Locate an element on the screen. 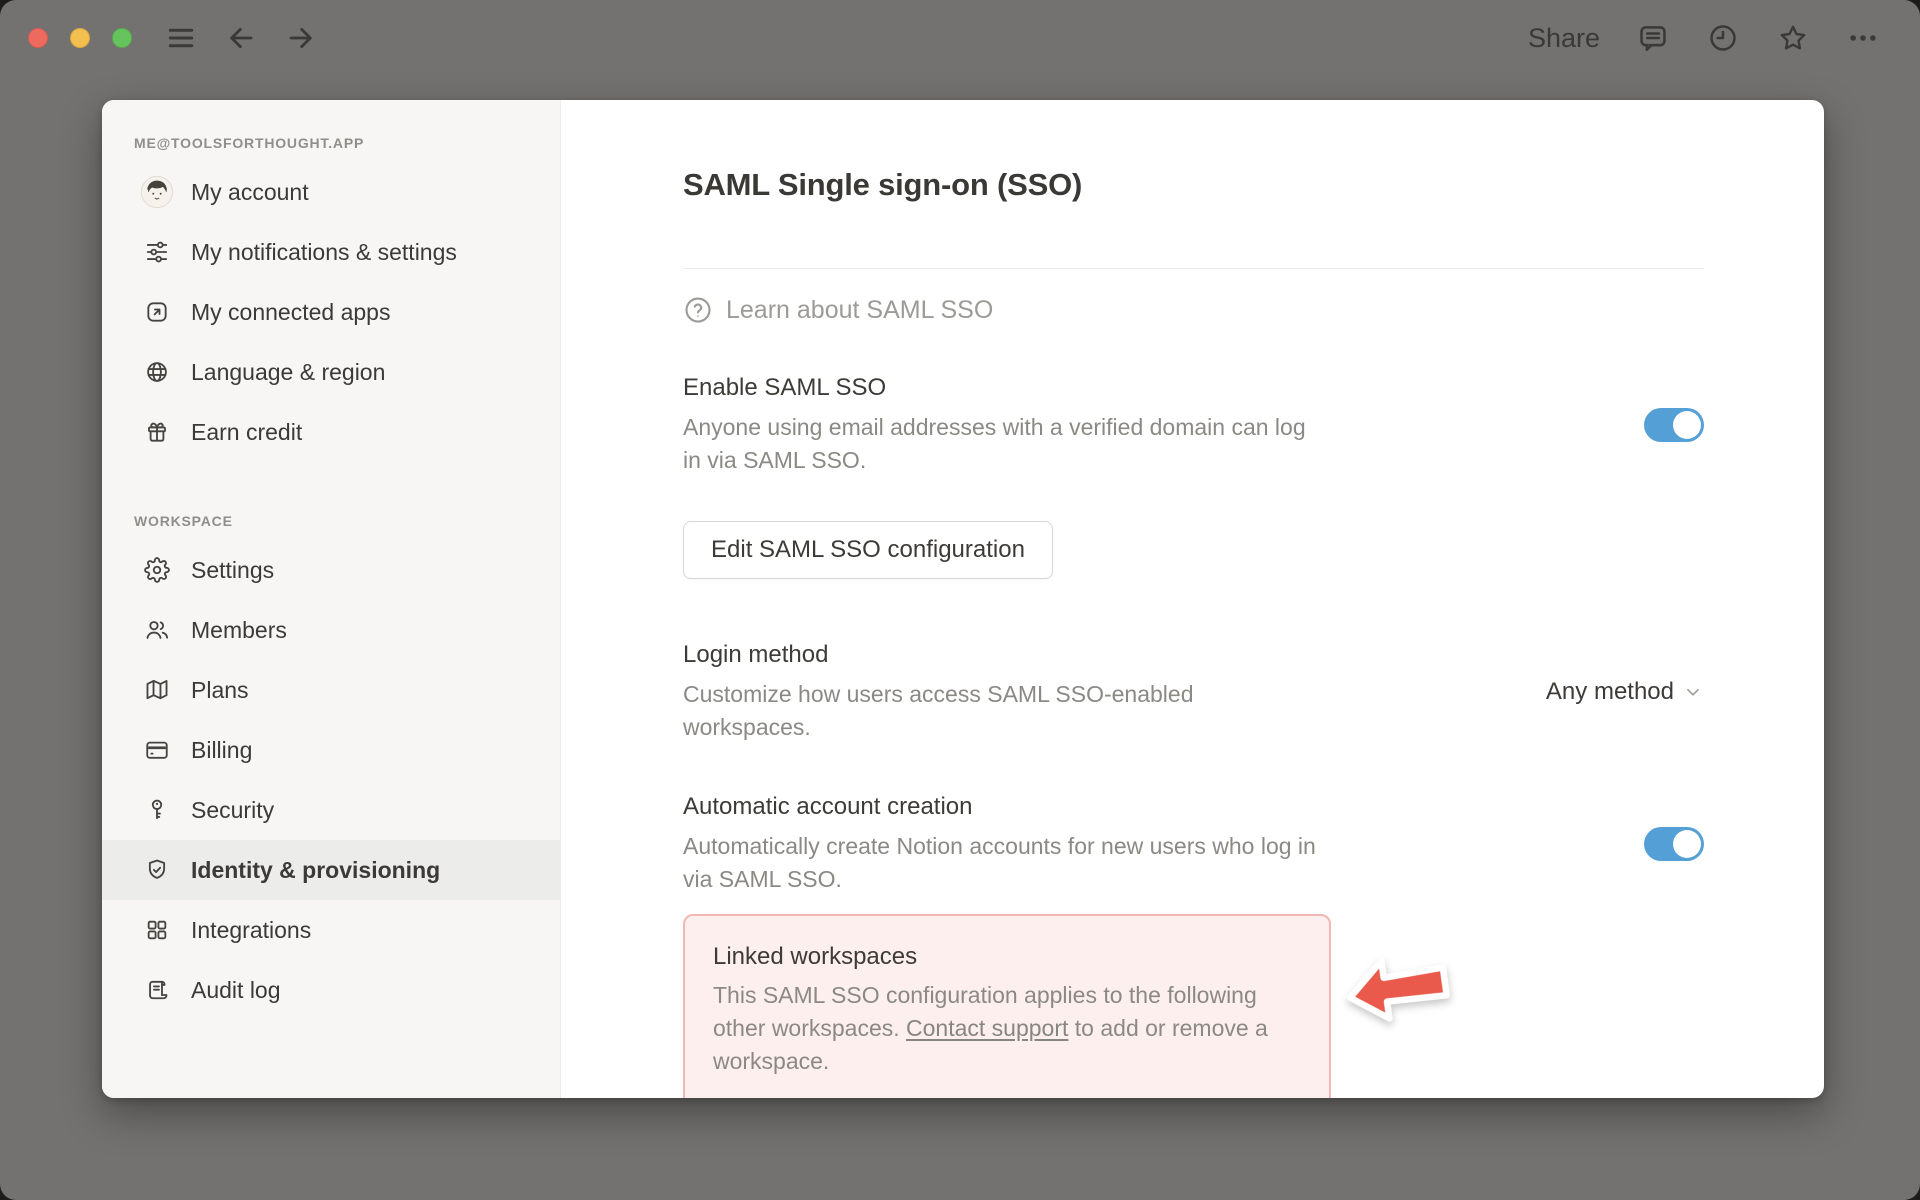  sidebar-item-language-region: Language & region is located at coordinates (331, 372).